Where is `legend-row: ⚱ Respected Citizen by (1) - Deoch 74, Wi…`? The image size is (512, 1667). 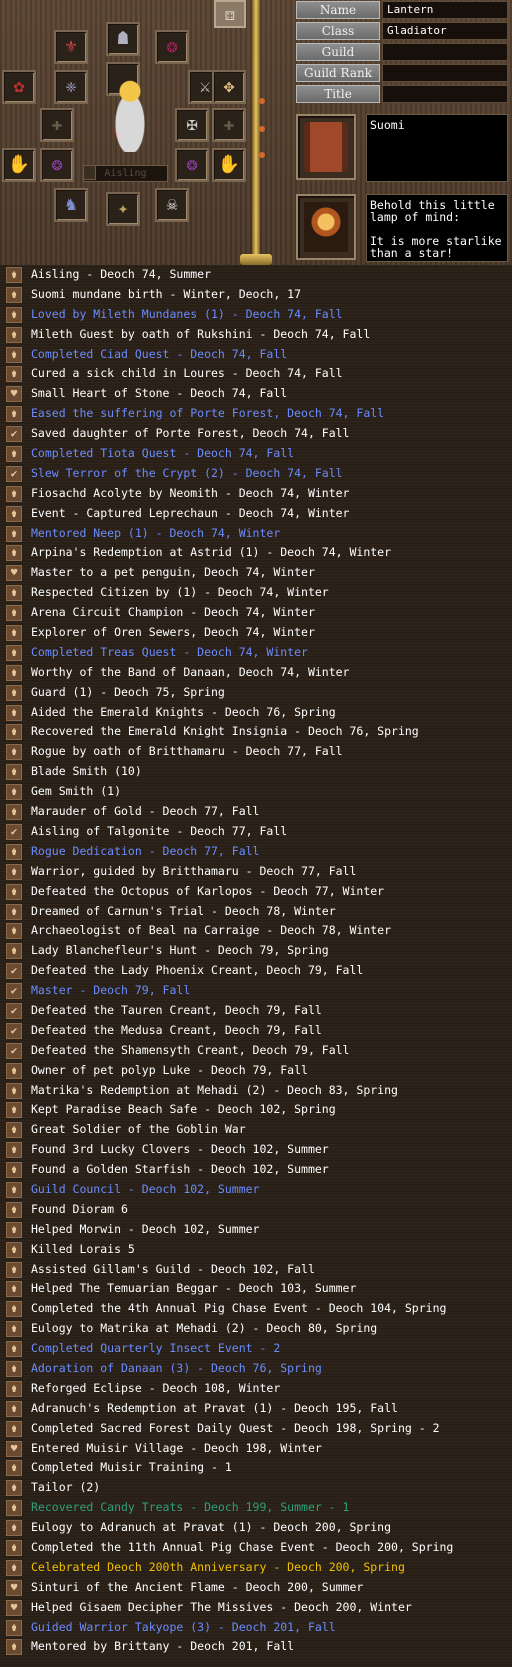 legend-row: ⚱ Respected Citizen by (1) - Deoch 74, Wi… is located at coordinates (256, 593).